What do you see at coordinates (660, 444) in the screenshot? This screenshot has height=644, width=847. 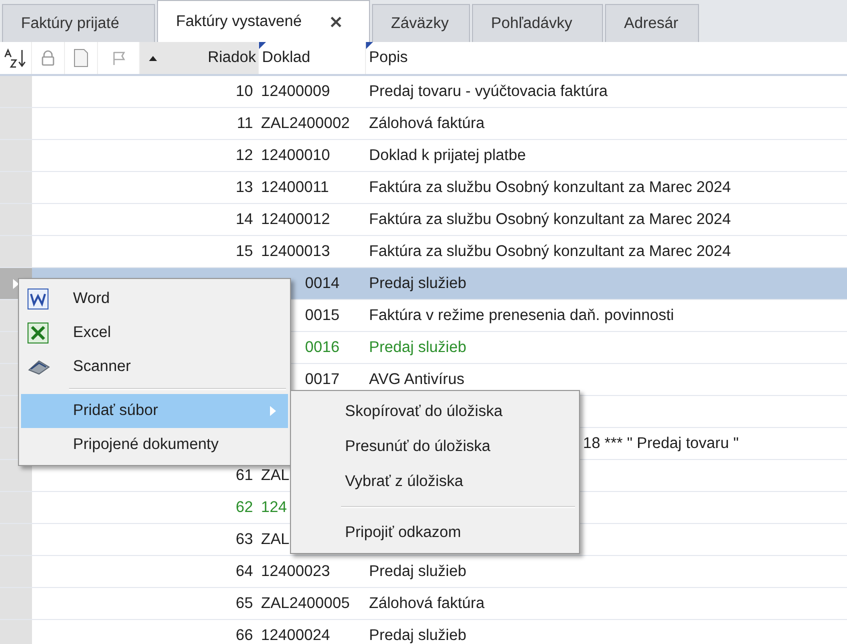 I see `table-cell-text: 18 *** " Predaj tovaru "` at bounding box center [660, 444].